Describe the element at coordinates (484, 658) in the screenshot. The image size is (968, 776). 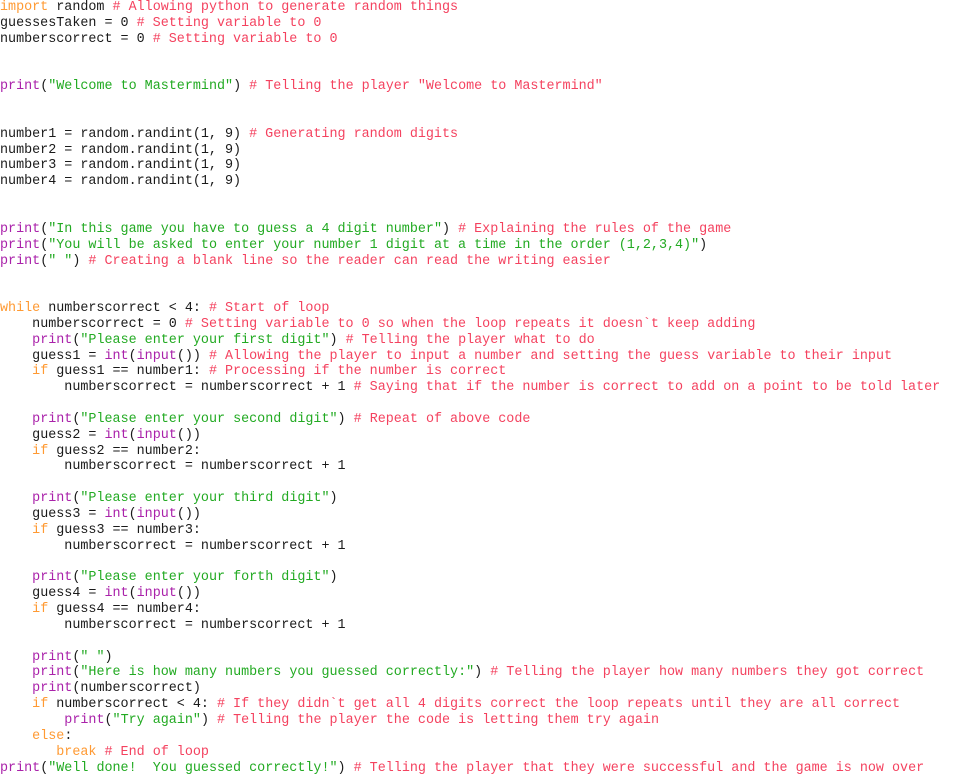
I see `code-line: print(" ")` at that location.